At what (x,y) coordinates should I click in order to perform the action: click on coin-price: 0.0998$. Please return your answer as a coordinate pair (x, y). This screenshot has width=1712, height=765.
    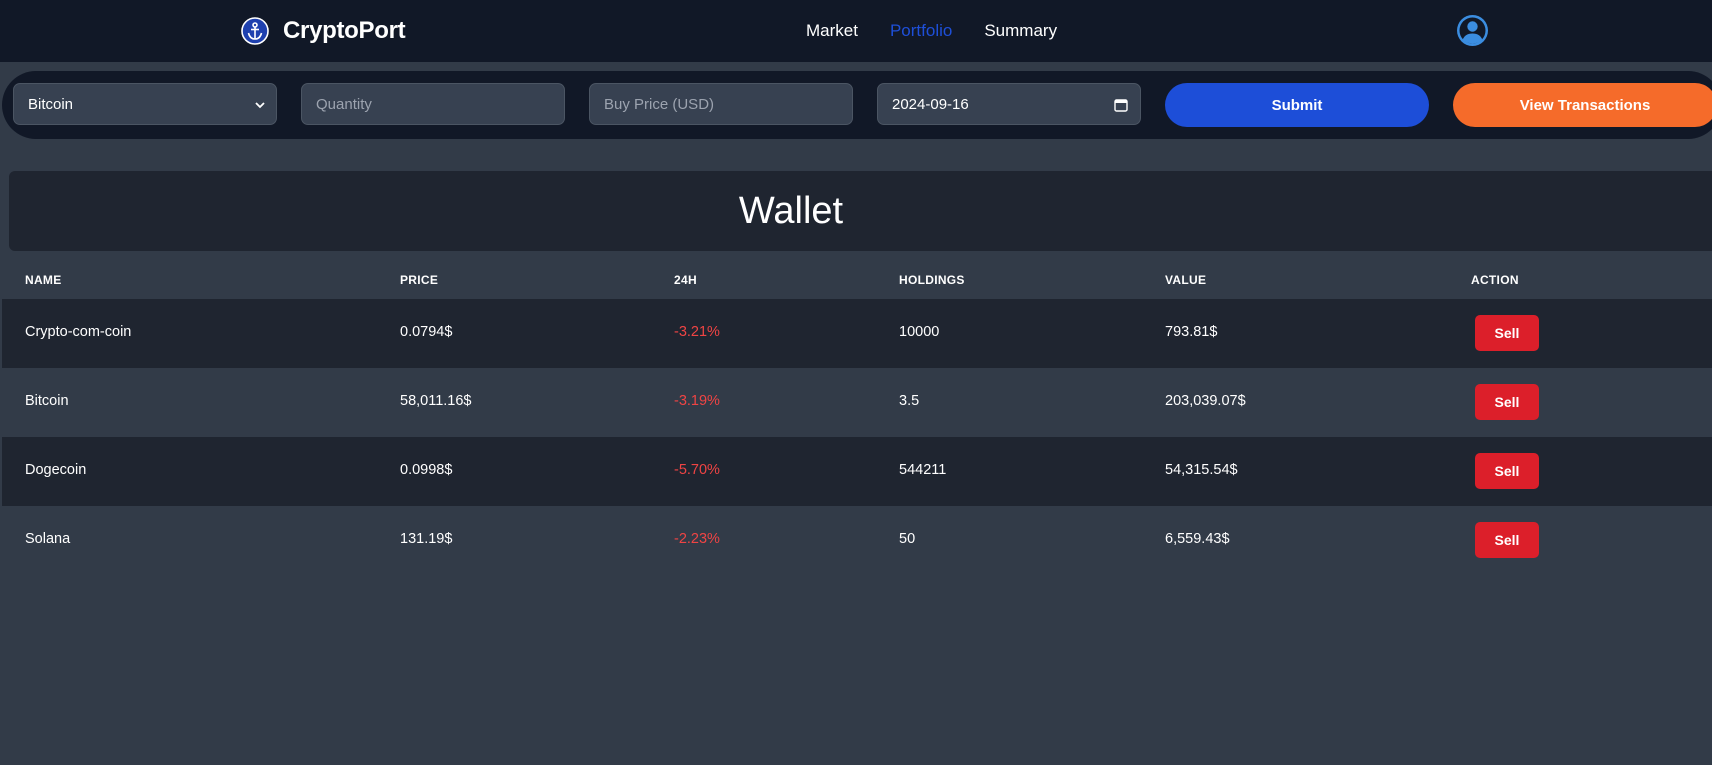
    Looking at the image, I should click on (426, 470).